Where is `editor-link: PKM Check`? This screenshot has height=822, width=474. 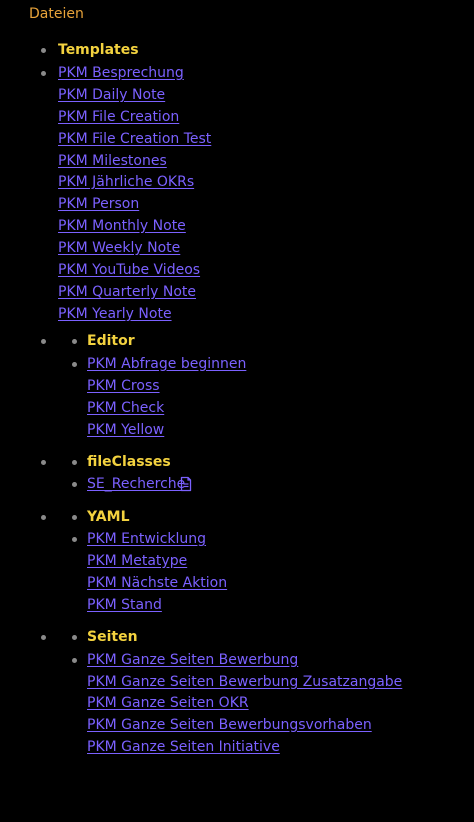
editor-link: PKM Check is located at coordinates (125, 408).